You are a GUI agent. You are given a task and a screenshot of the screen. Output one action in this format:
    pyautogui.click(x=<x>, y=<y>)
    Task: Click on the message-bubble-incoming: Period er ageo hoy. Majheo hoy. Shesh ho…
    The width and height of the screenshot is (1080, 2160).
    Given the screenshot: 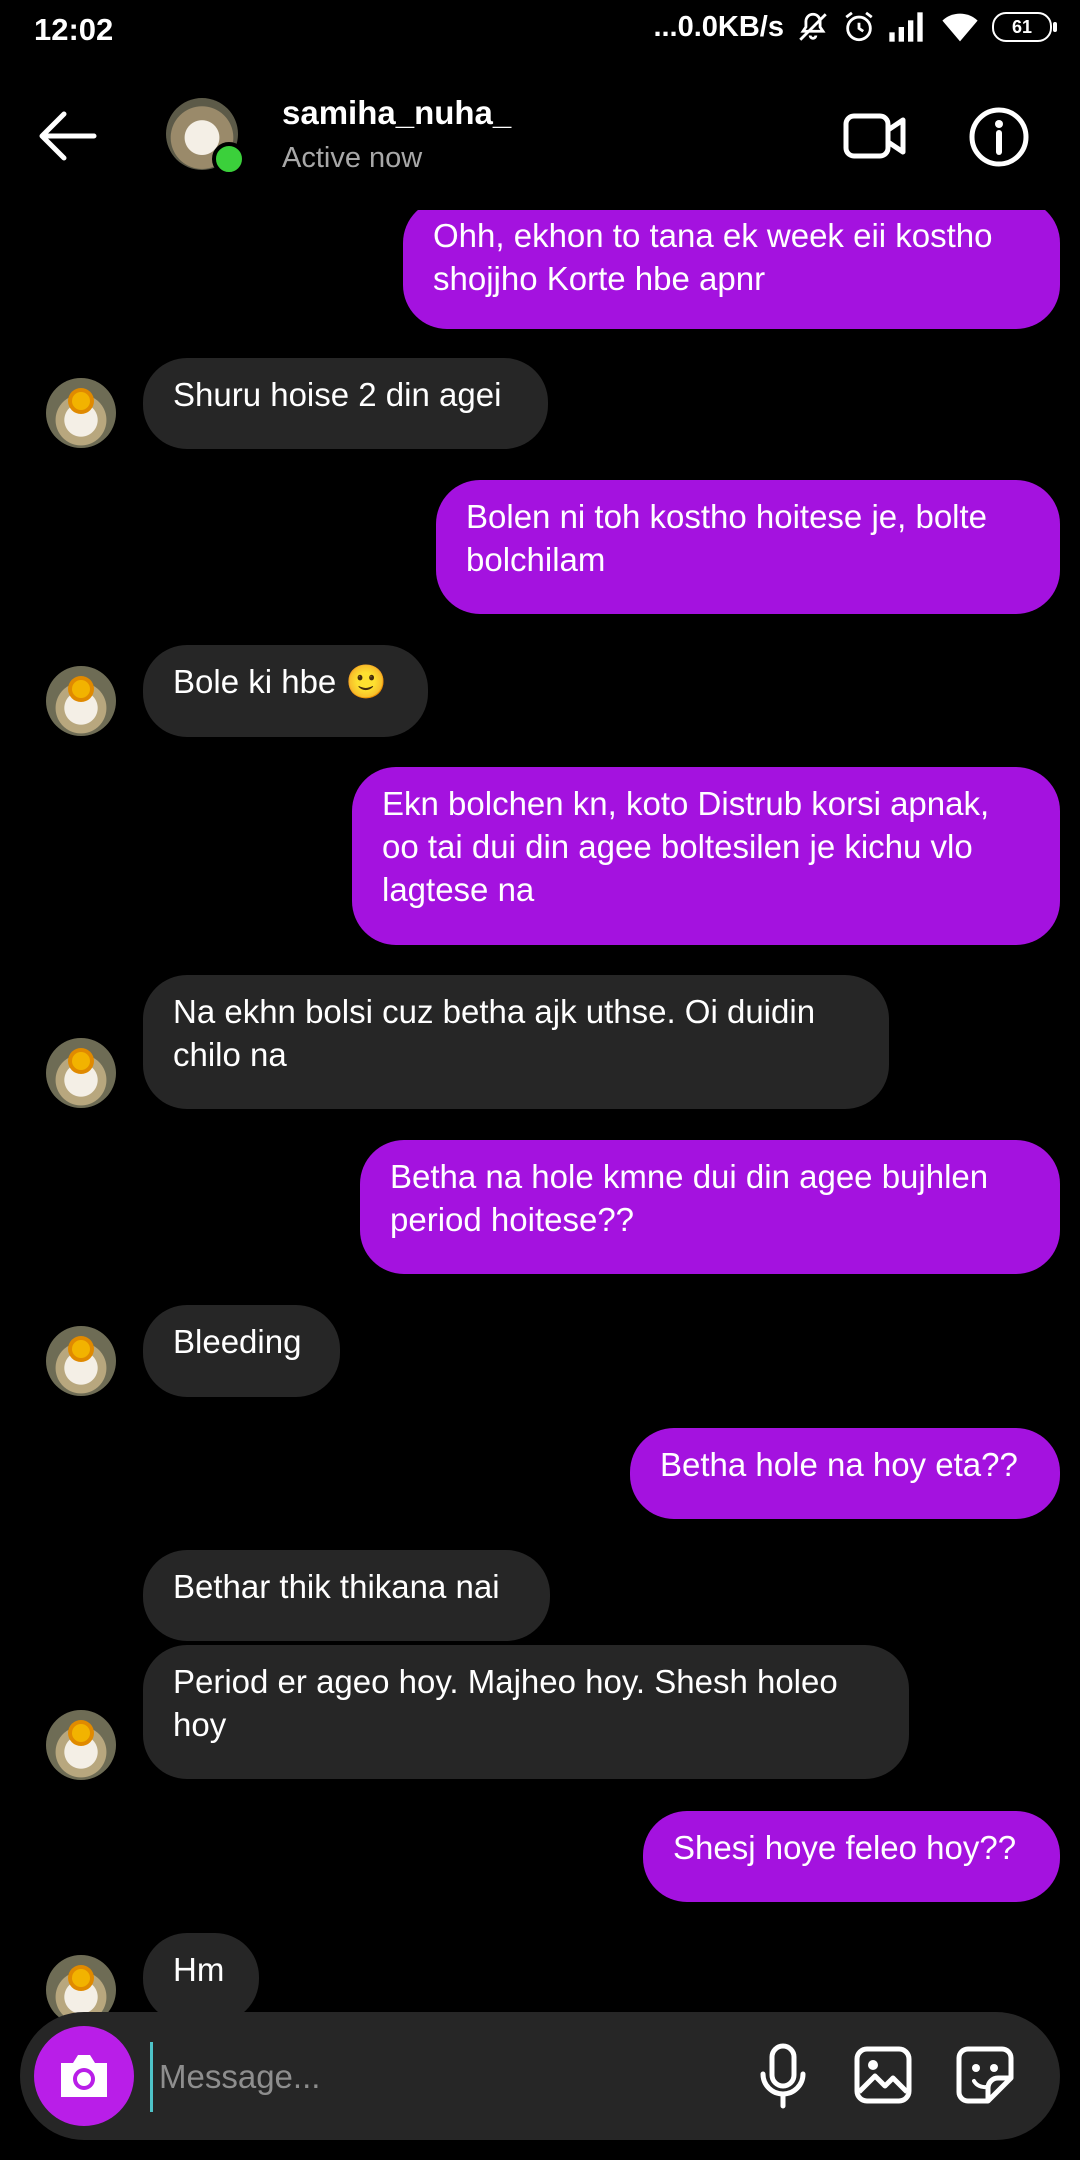 What is the action you would take?
    pyautogui.click(x=526, y=1712)
    